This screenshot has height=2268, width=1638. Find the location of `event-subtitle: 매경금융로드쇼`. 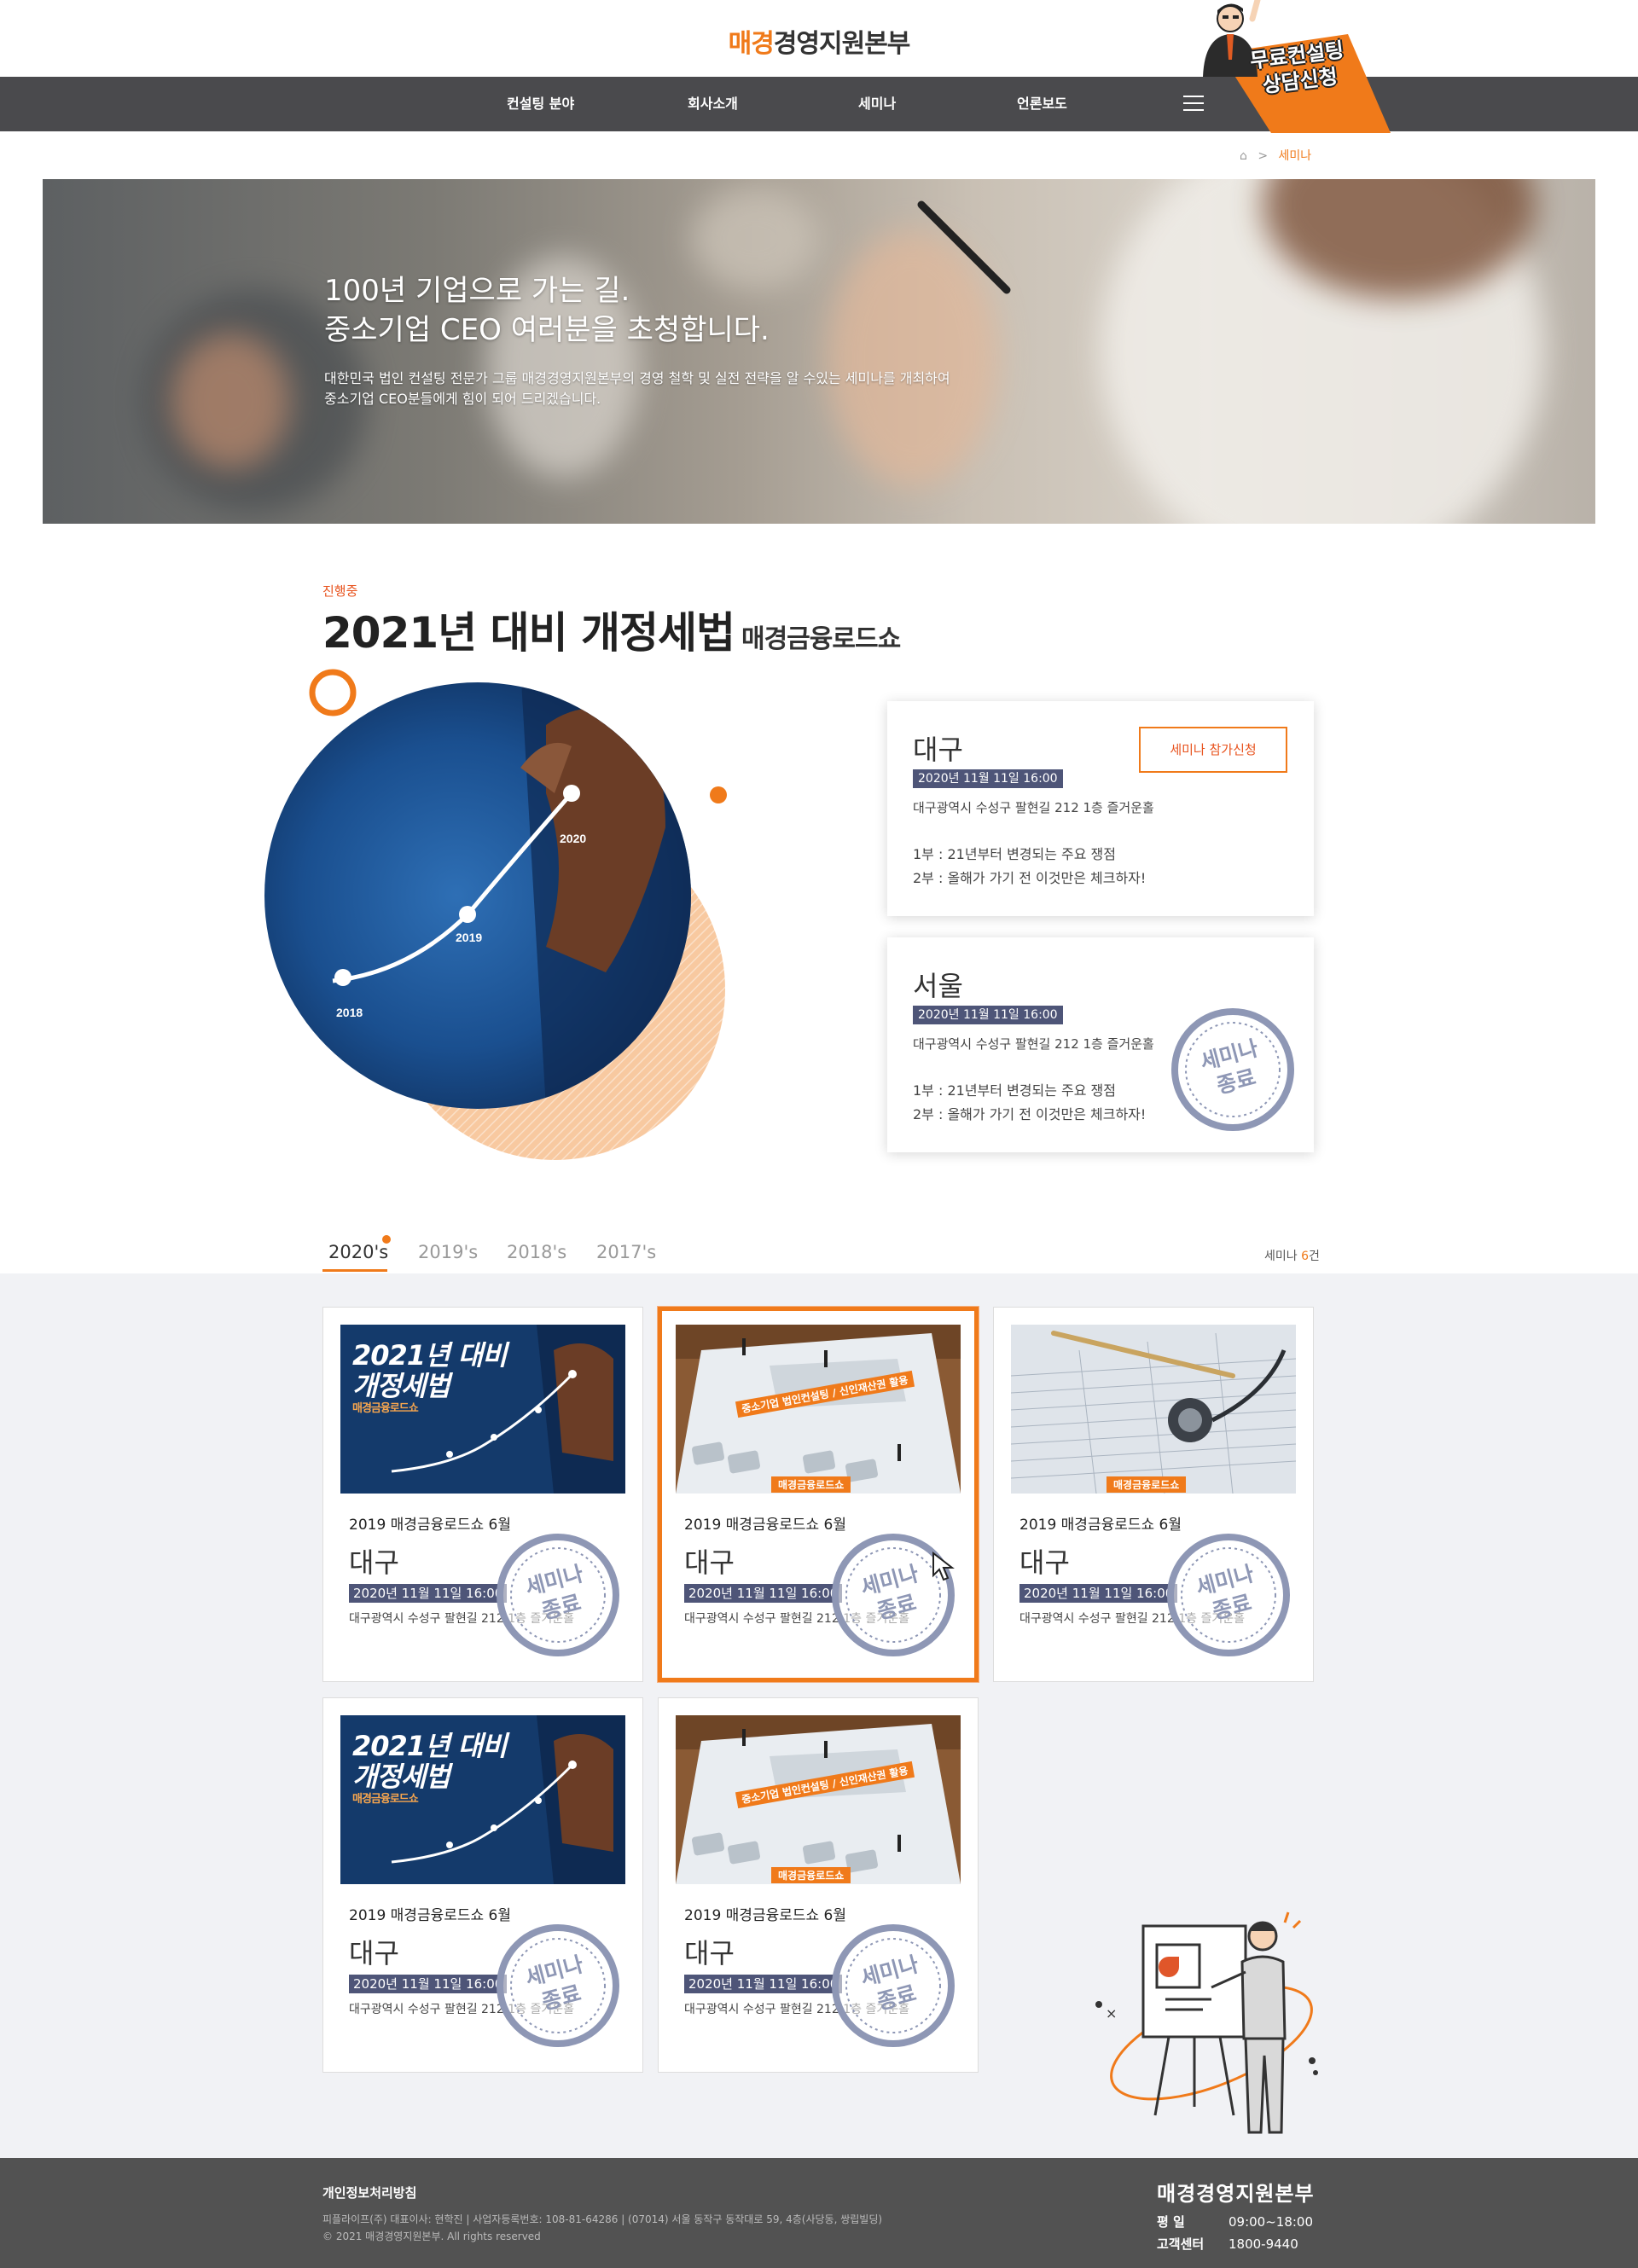

event-subtitle: 매경금융로드쇼 is located at coordinates (821, 639).